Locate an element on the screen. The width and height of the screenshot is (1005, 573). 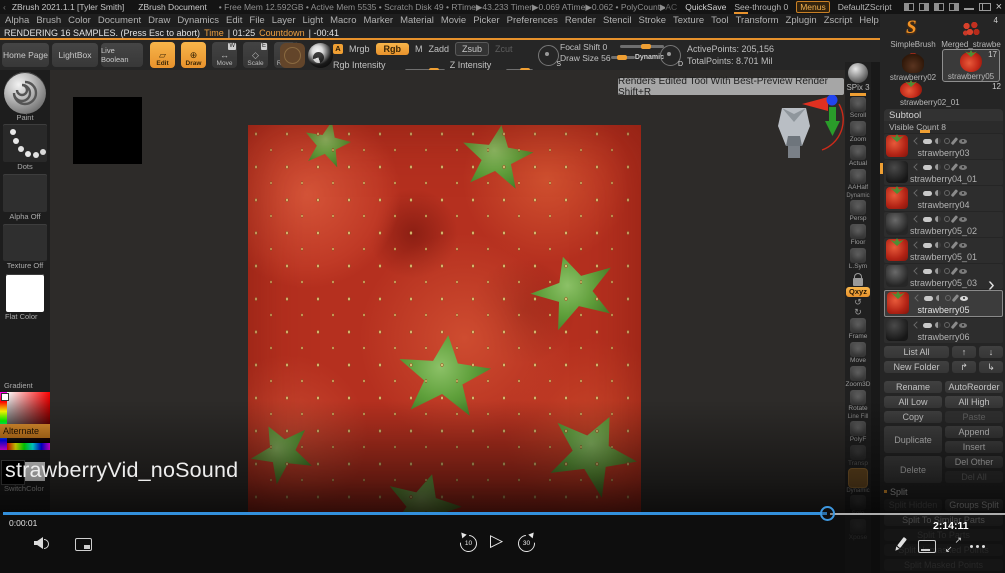
video-scrubber-handle is located at coordinates (827, 513).